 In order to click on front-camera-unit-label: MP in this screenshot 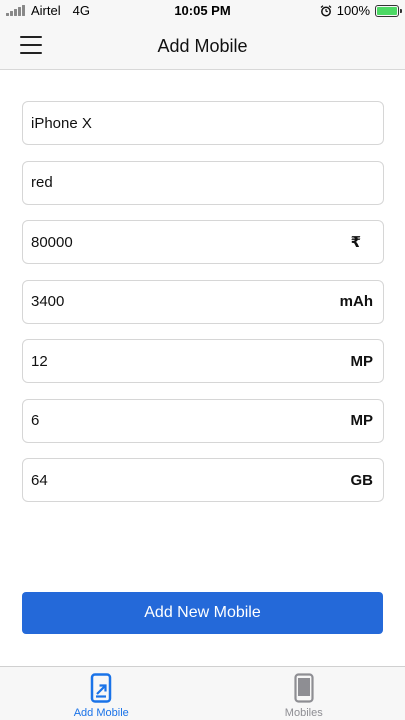, I will do `click(362, 420)`.